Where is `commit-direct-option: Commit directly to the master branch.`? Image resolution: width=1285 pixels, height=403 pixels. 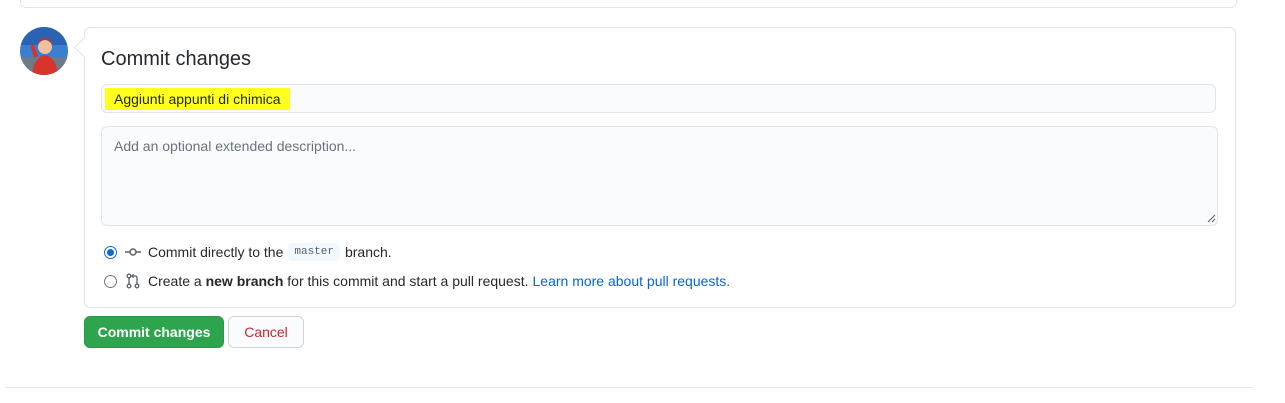 commit-direct-option: Commit directly to the master branch. is located at coordinates (248, 252).